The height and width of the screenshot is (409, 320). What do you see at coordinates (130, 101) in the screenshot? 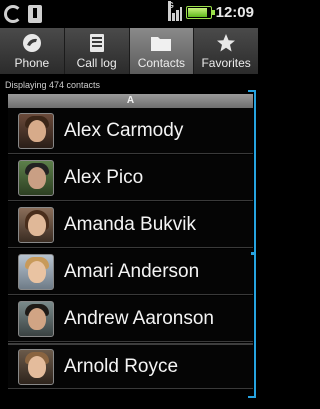
I see `section-header: A` at bounding box center [130, 101].